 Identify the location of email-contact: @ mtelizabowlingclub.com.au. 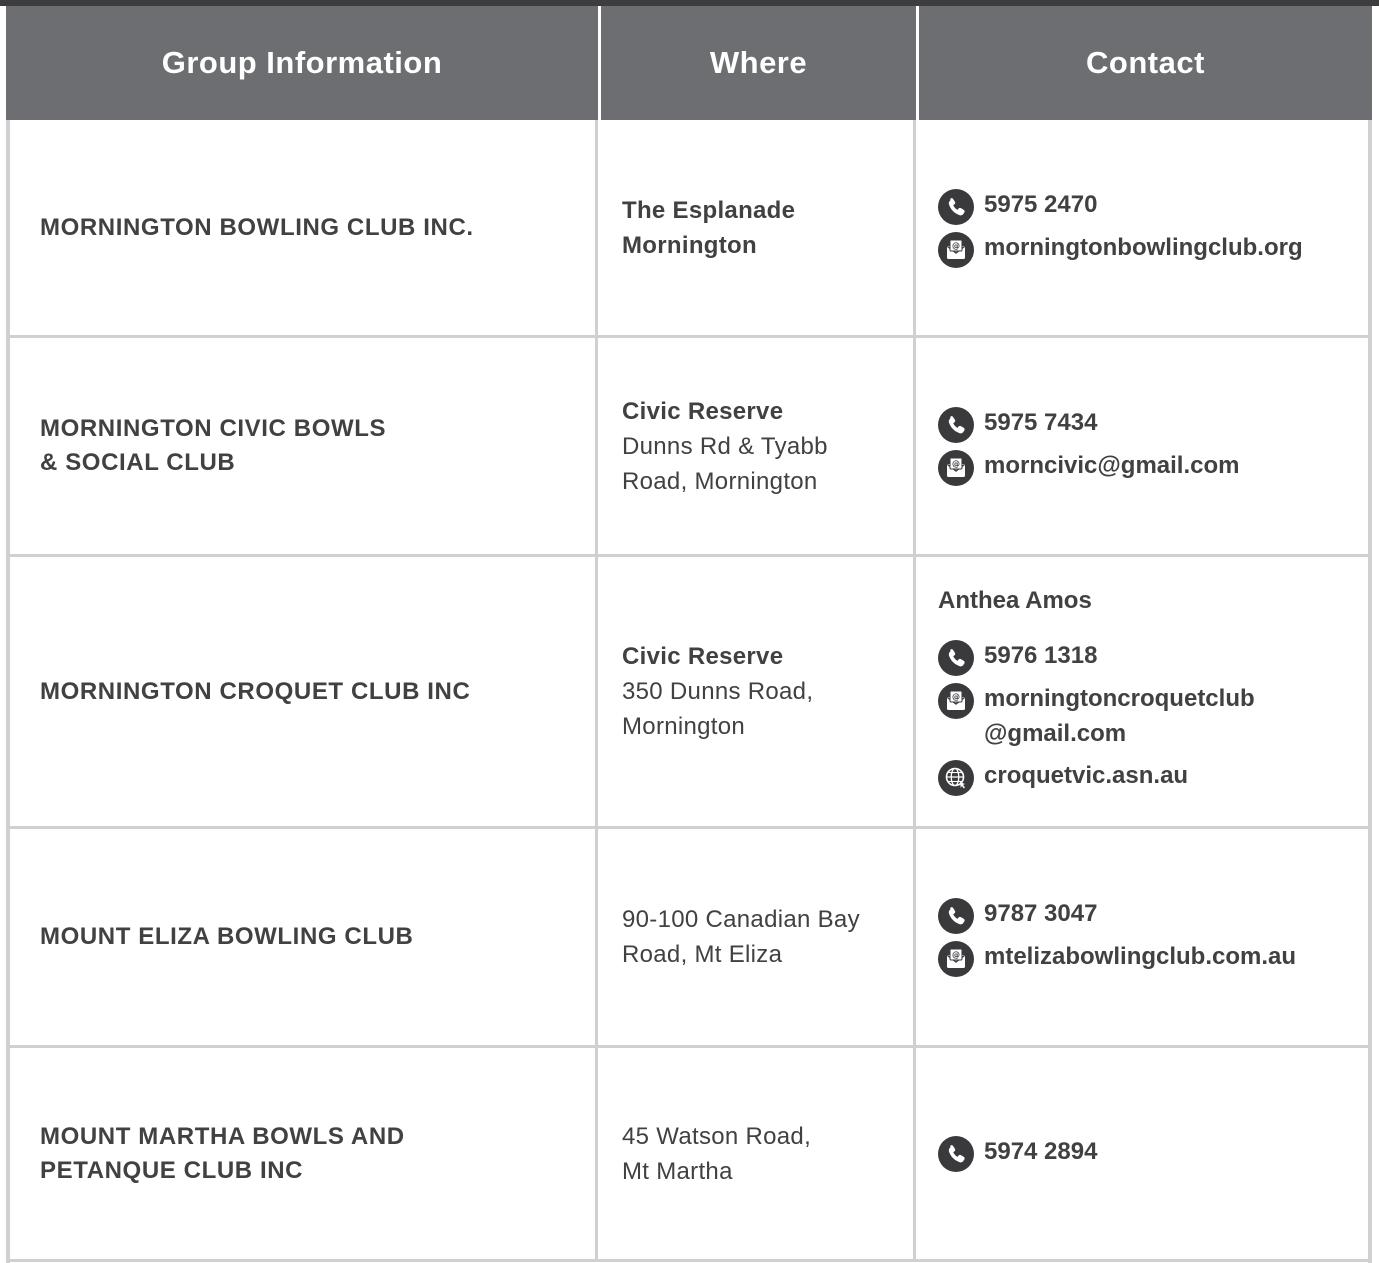
(1117, 958).